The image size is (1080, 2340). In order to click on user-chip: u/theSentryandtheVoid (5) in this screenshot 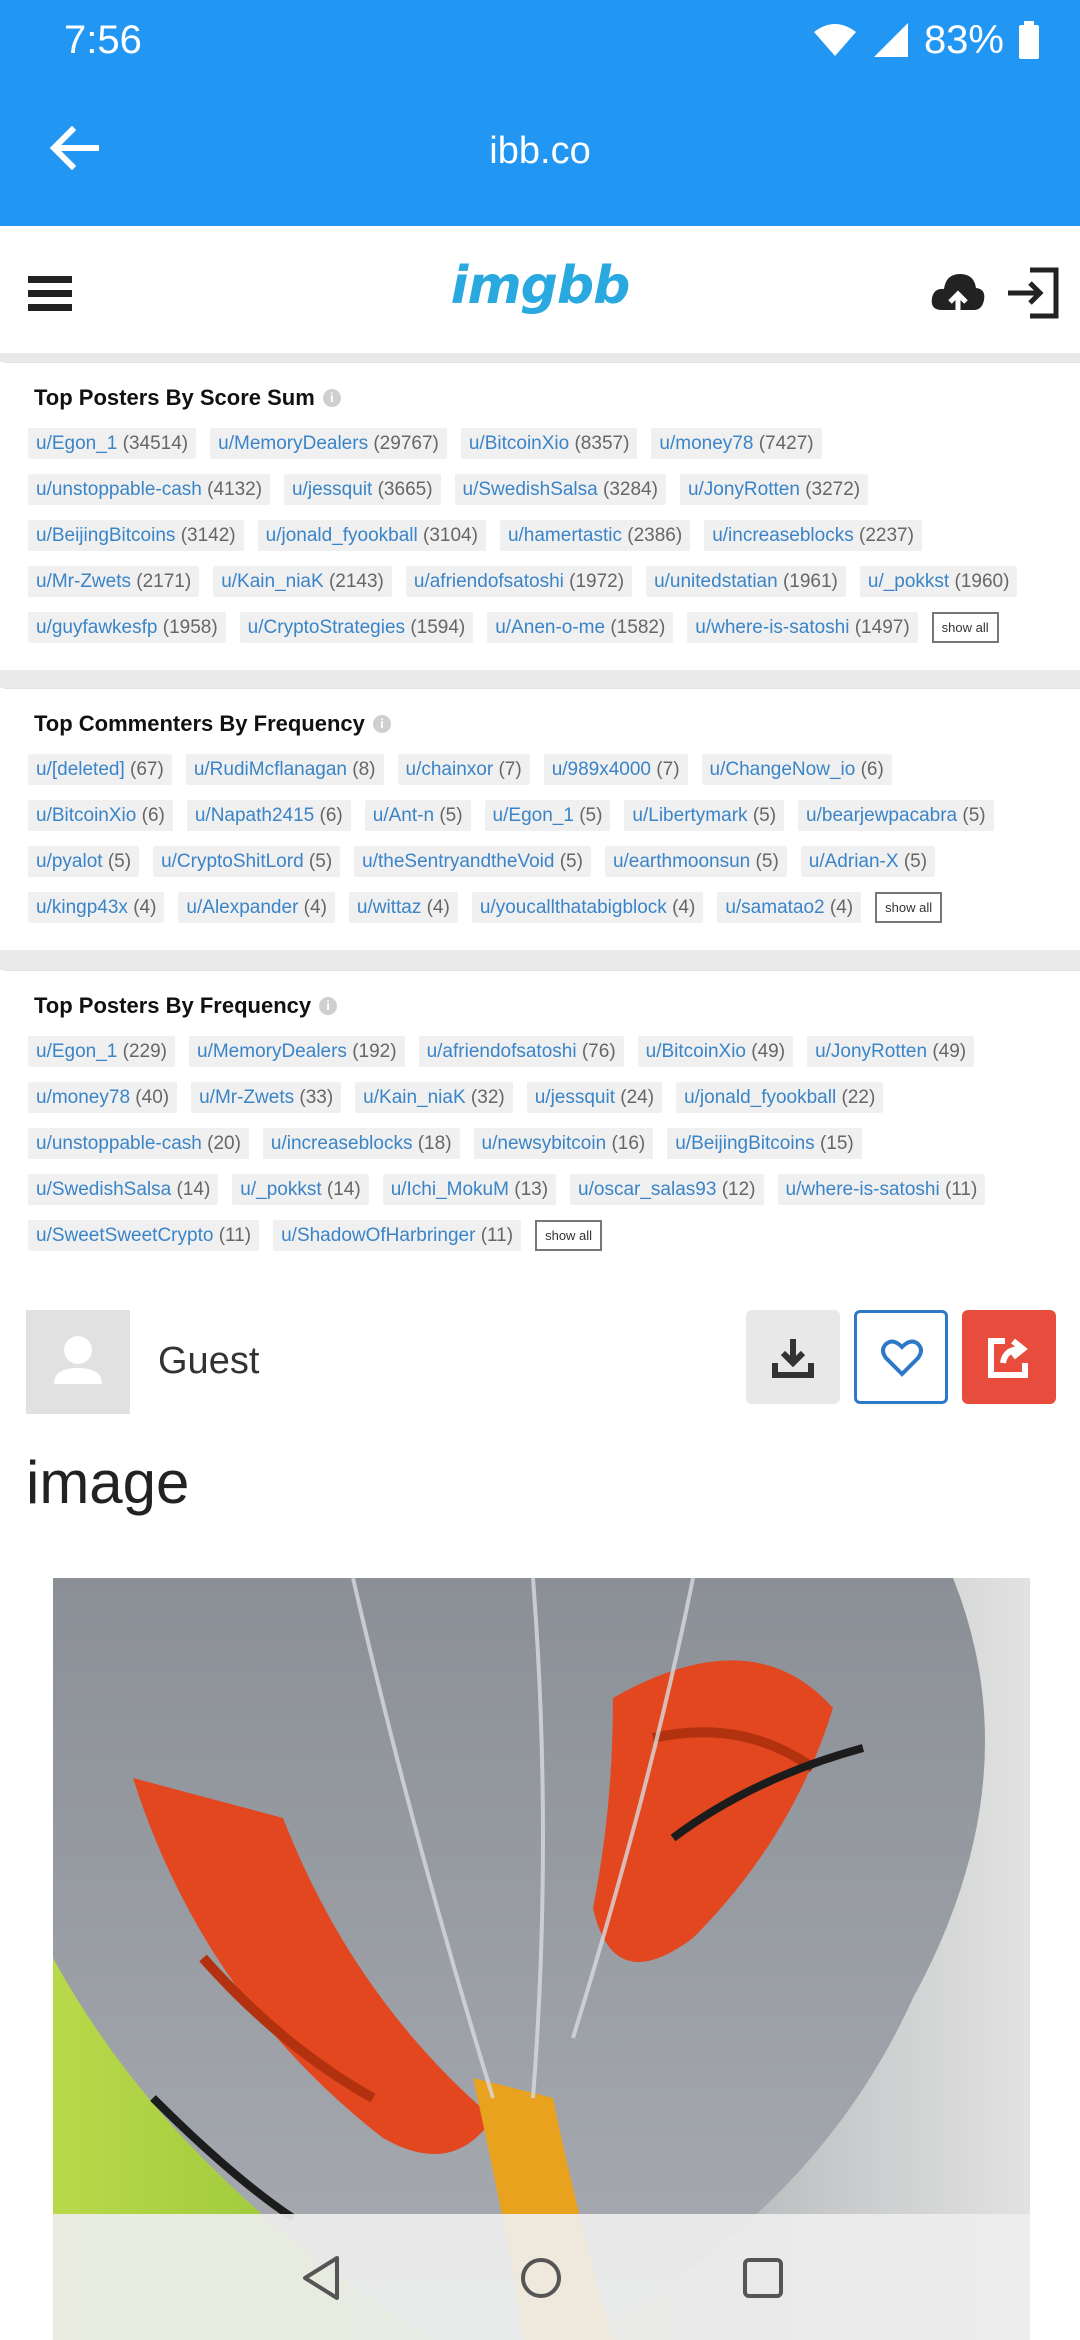, I will do `click(472, 861)`.